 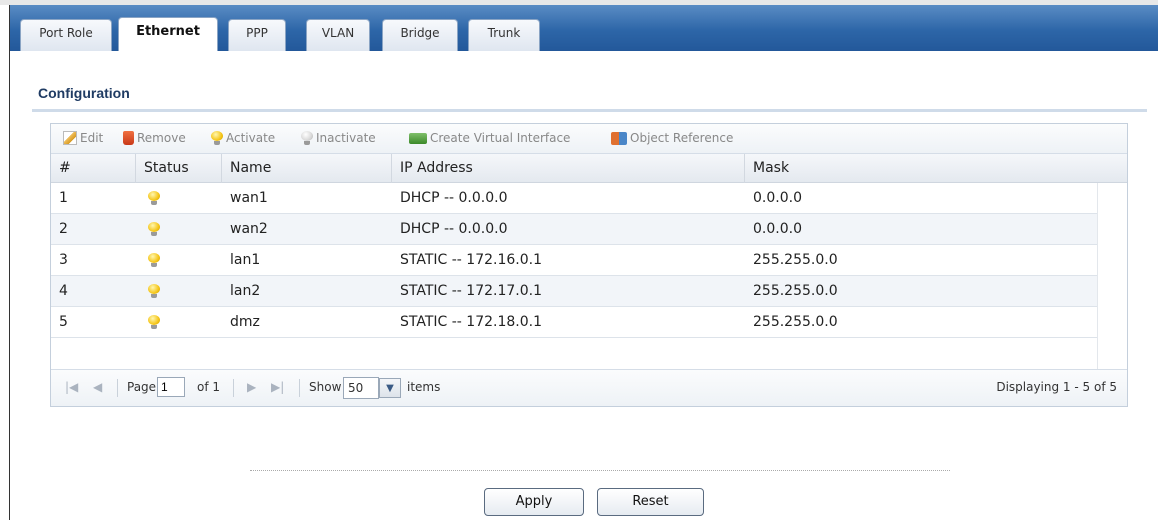 What do you see at coordinates (600, 470) in the screenshot?
I see `footer-divider` at bounding box center [600, 470].